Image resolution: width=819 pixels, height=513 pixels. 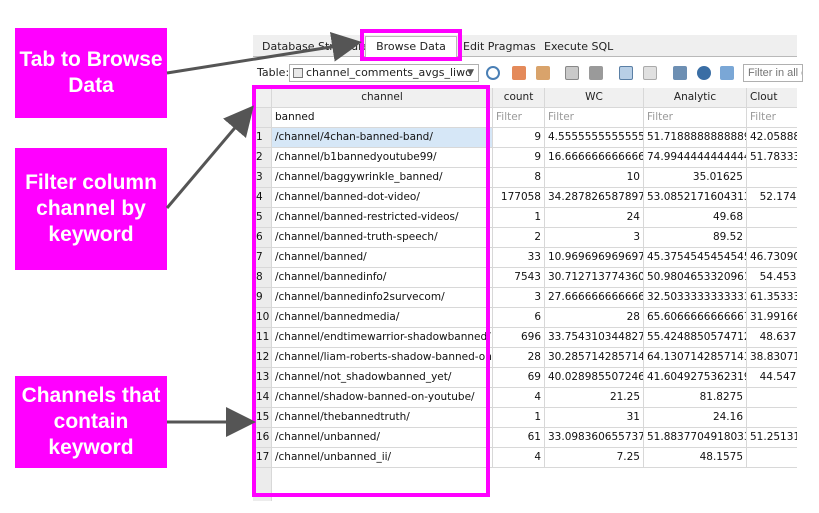 What do you see at coordinates (519, 218) in the screenshot?
I see `cell-count: 1` at bounding box center [519, 218].